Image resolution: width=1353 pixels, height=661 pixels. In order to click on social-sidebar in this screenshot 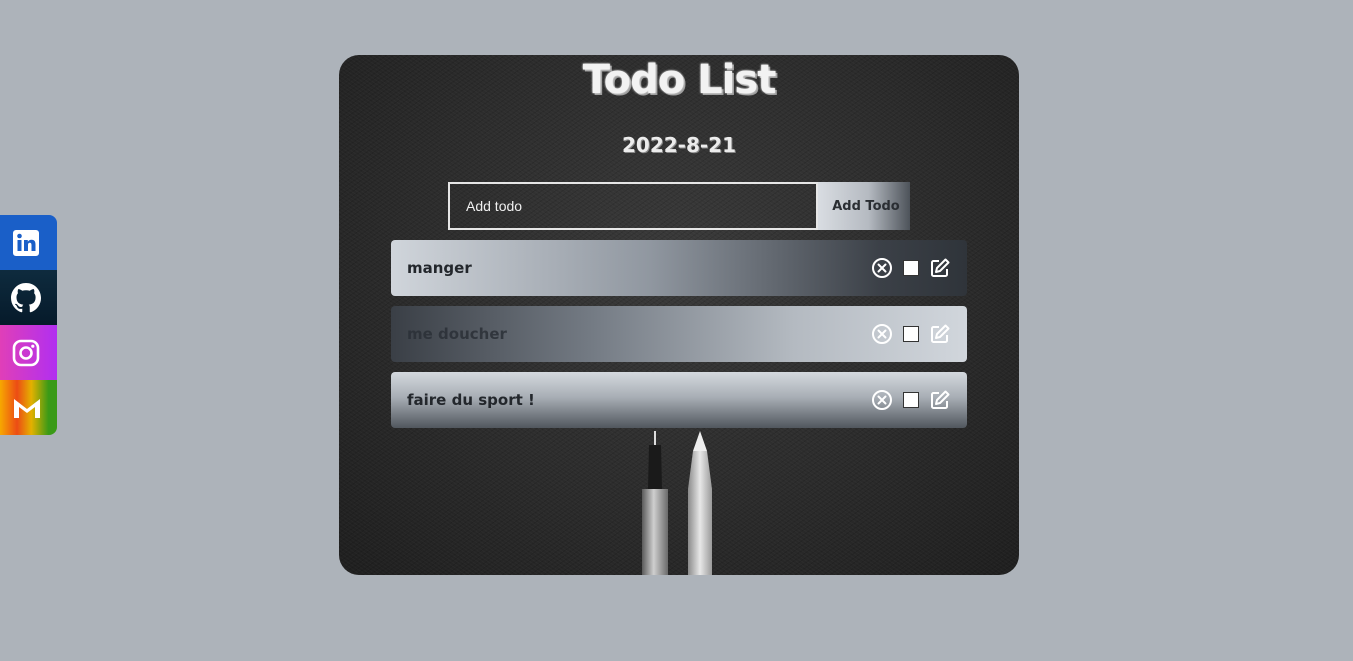, I will do `click(28, 325)`.